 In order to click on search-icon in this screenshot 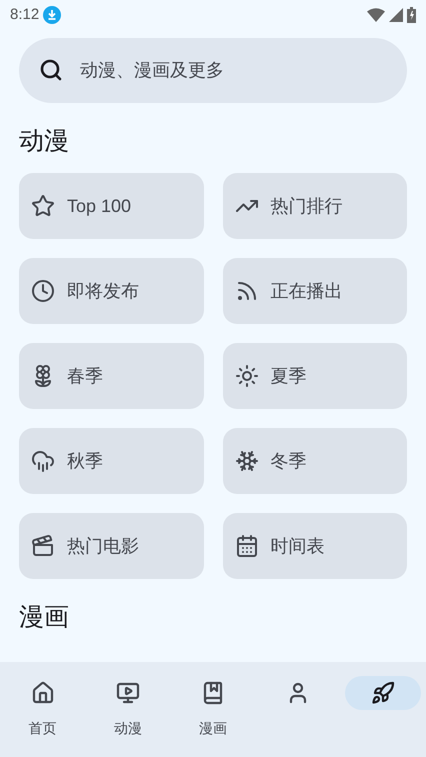, I will do `click(51, 70)`.